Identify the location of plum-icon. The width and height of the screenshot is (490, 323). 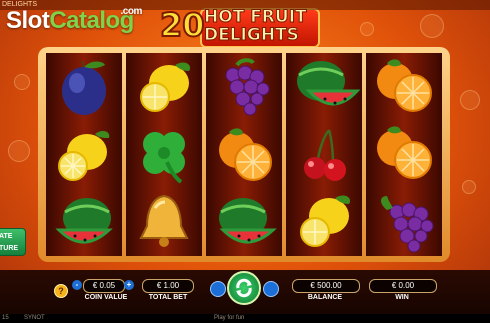
(84, 87).